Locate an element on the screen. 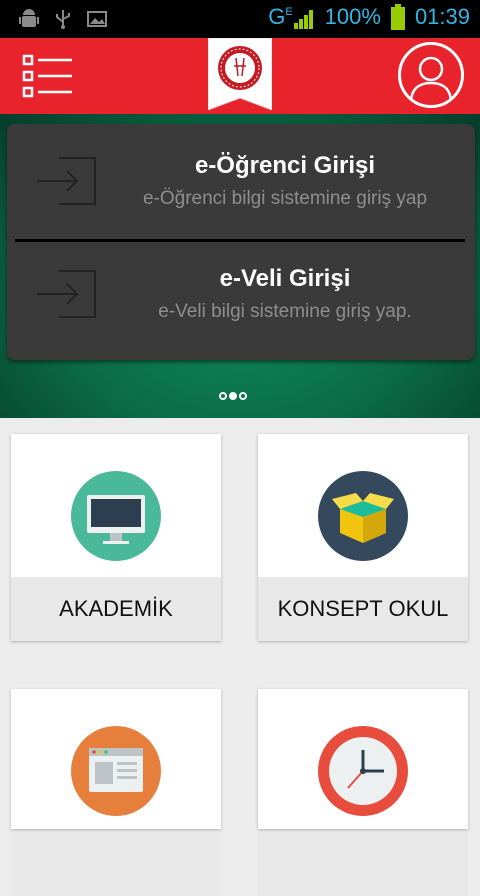  tile-konsept-okul: KONSEPT OKUL is located at coordinates (363, 537).